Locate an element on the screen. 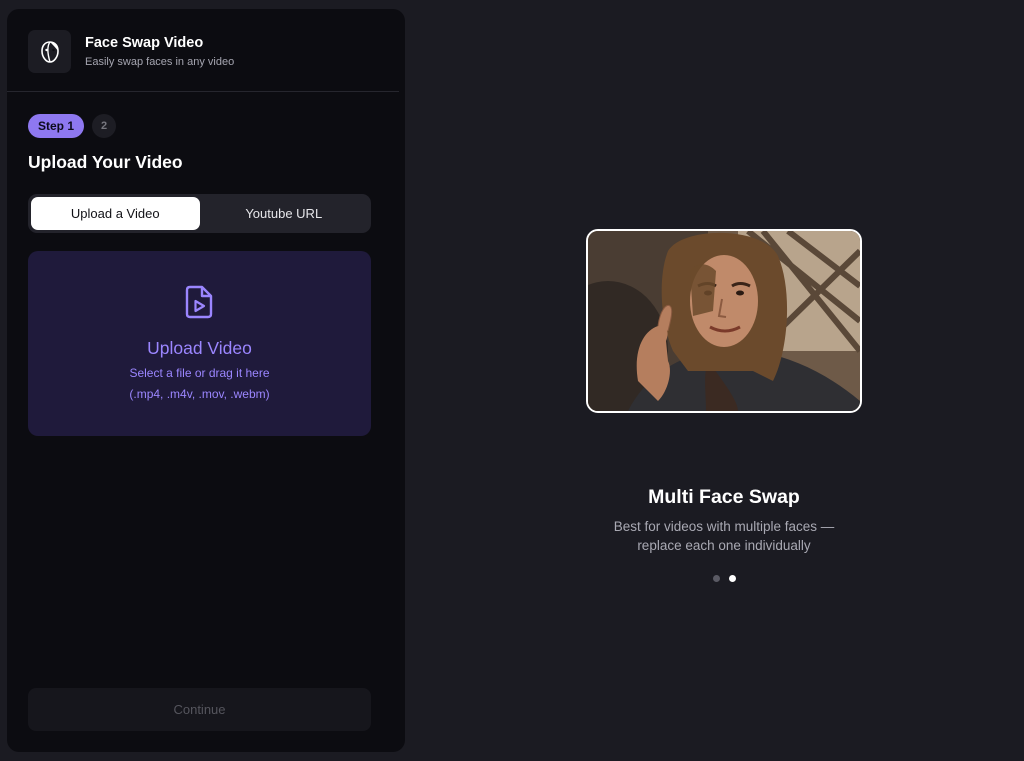 This screenshot has height=761, width=1024. dropzone-hint: Select a file or drag it here is located at coordinates (199, 373).